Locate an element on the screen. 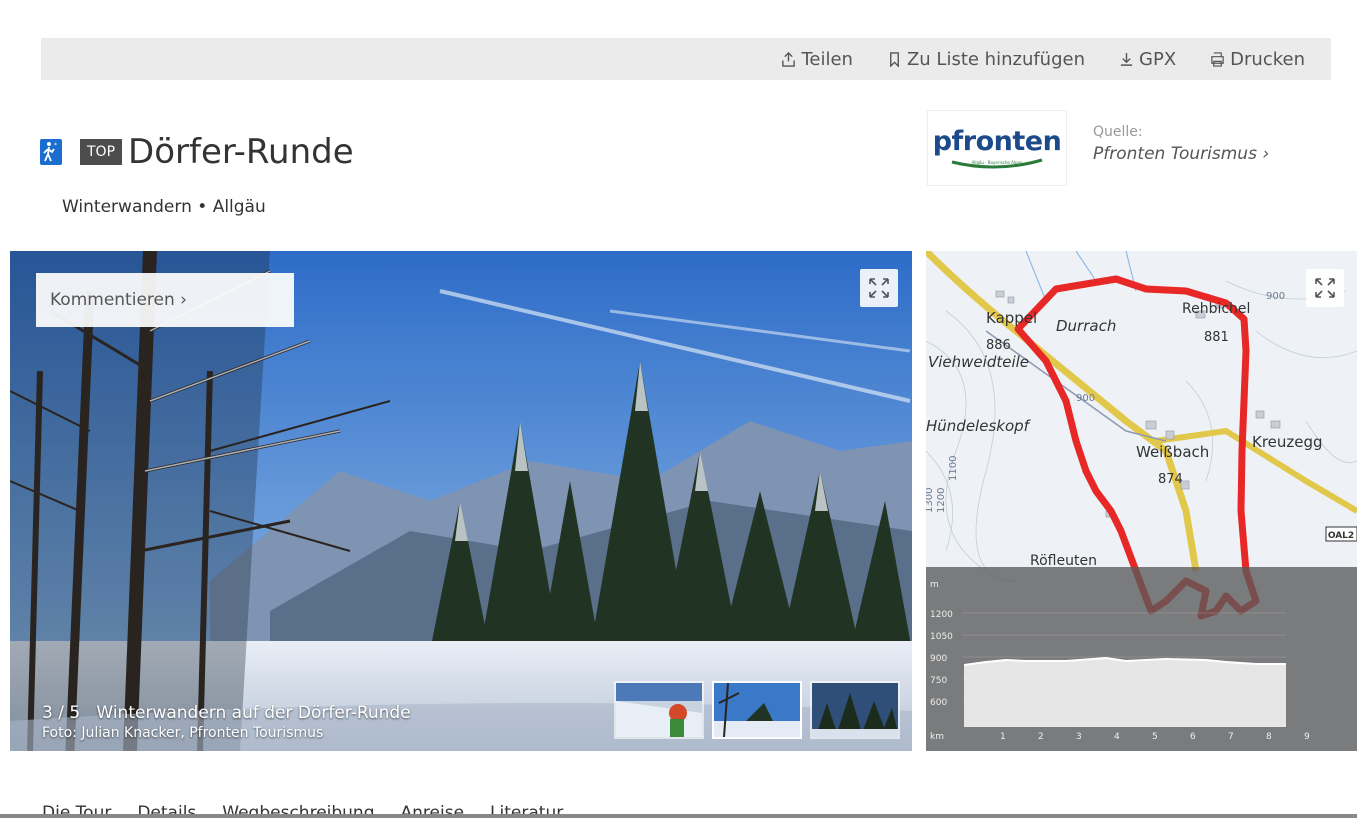  profile-unit-y: m is located at coordinates (934, 585).